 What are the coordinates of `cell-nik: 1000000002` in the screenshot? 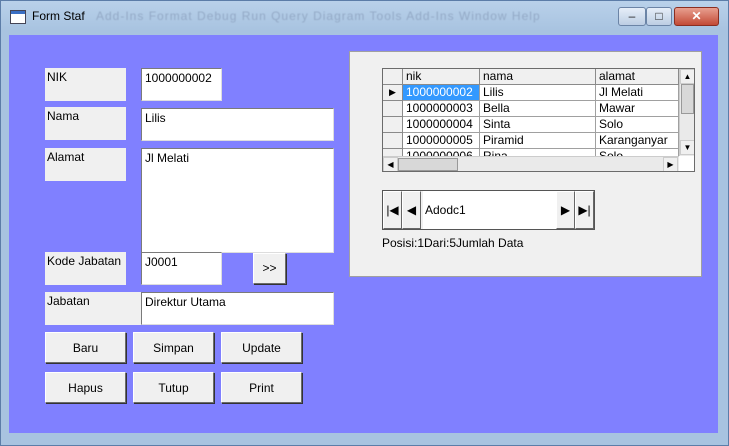 It's located at (441, 93).